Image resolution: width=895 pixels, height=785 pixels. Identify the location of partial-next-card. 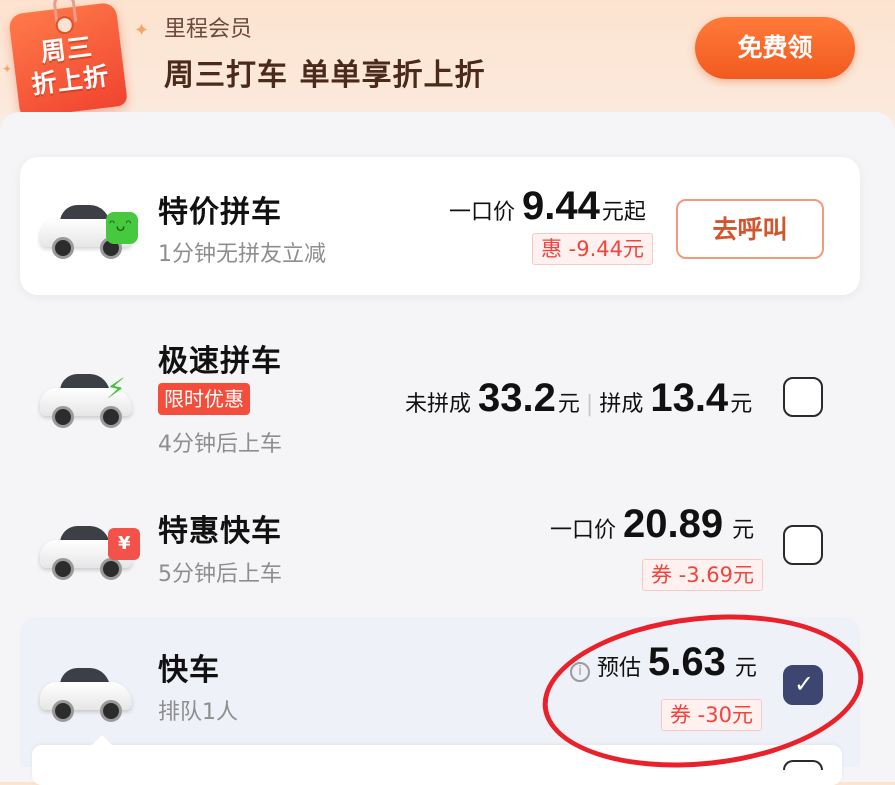
(437, 760).